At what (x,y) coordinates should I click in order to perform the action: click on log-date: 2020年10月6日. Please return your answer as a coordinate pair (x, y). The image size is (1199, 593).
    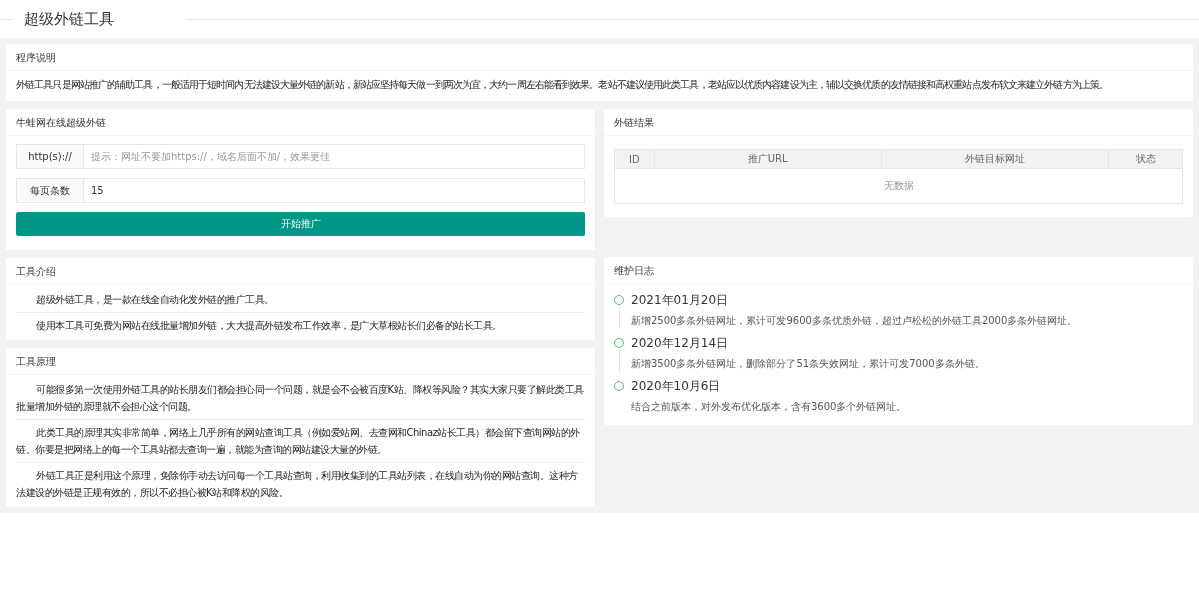
    Looking at the image, I should click on (676, 386).